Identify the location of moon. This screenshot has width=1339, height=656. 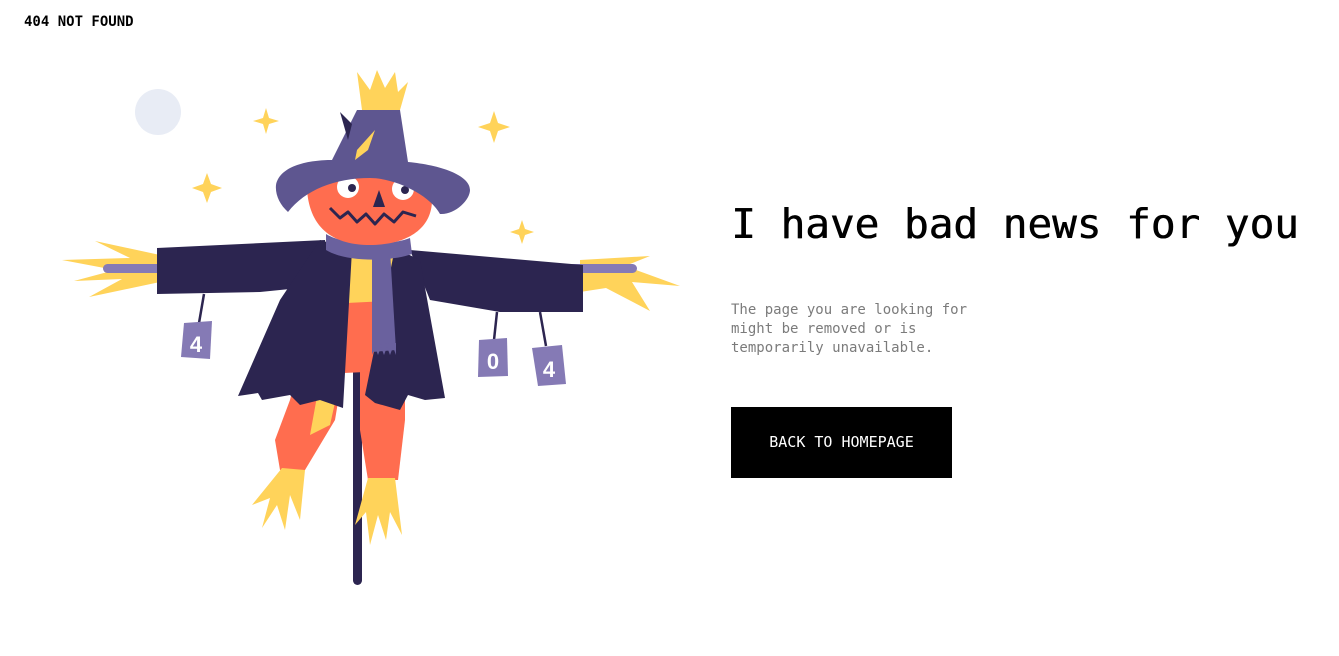
(158, 112).